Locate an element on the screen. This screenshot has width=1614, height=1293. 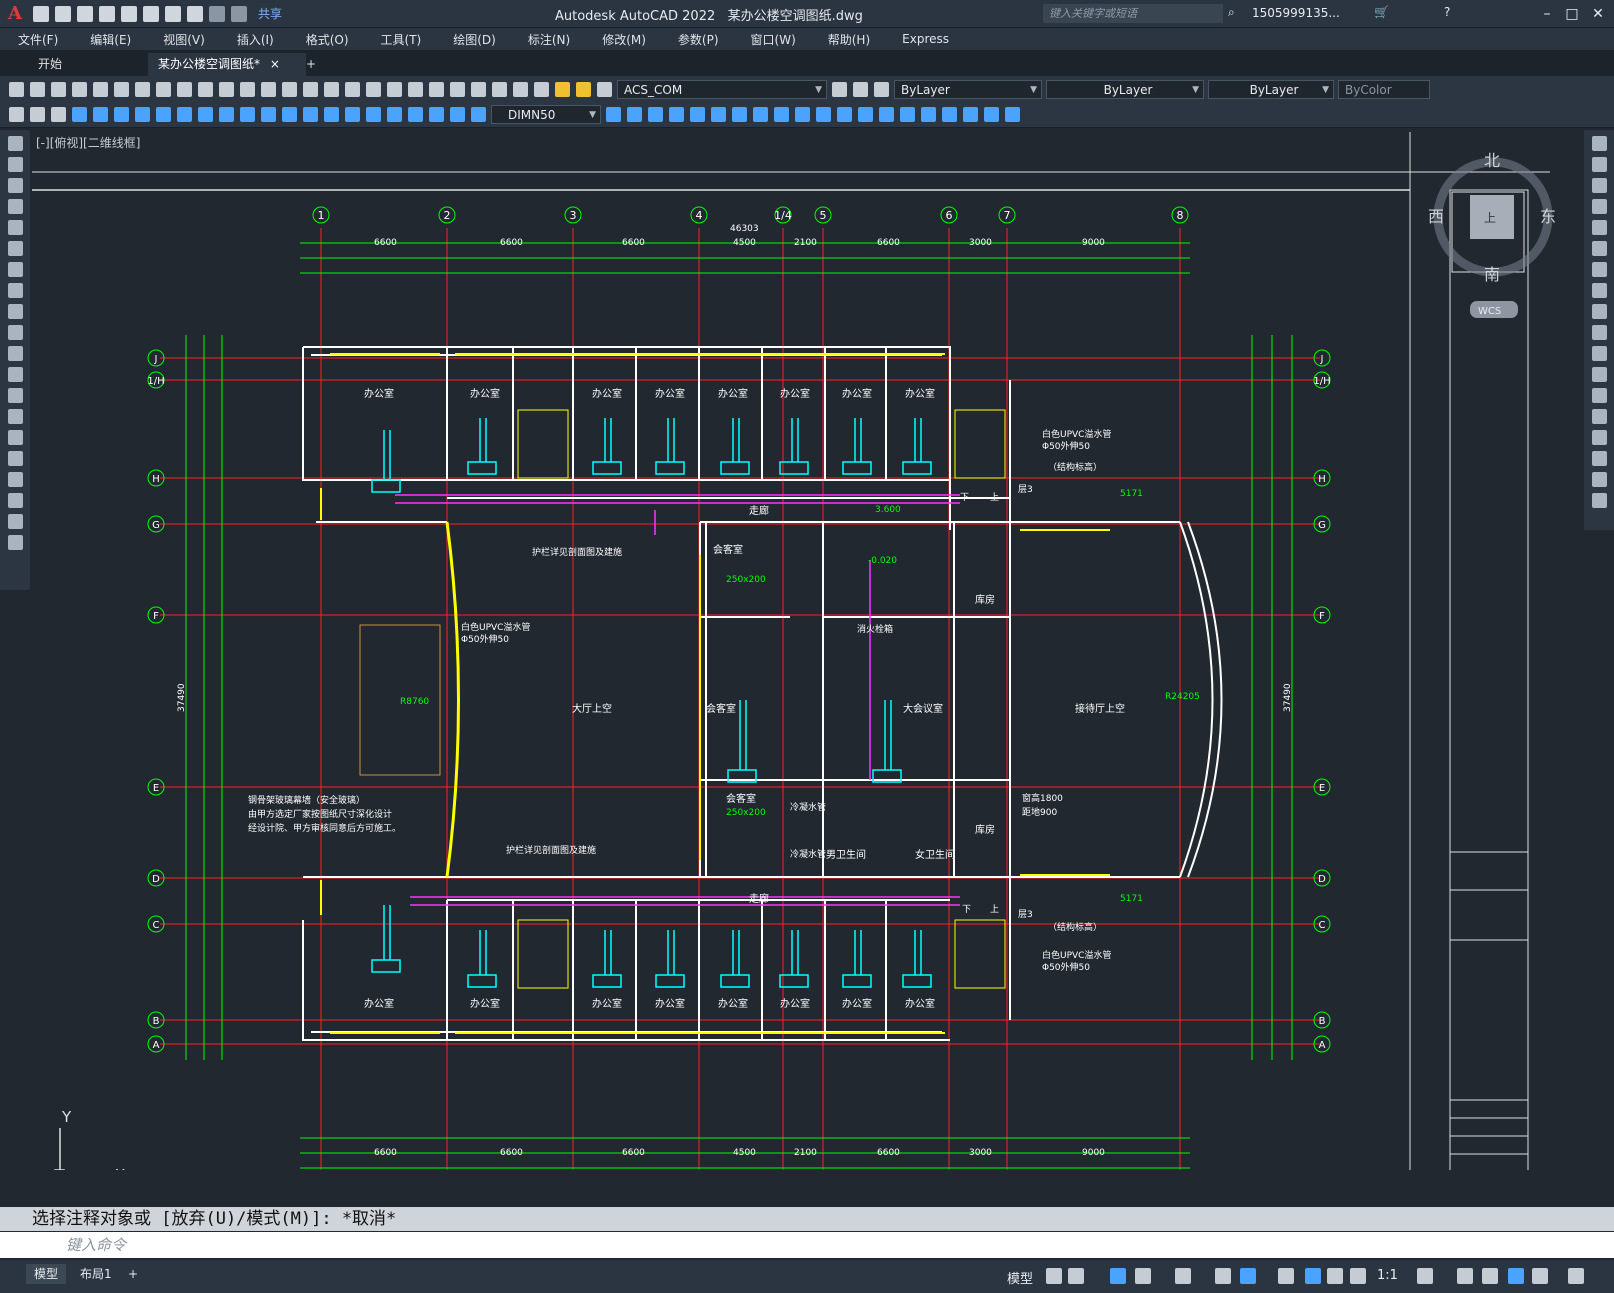
web-save-icon is located at coordinates (128, 13).